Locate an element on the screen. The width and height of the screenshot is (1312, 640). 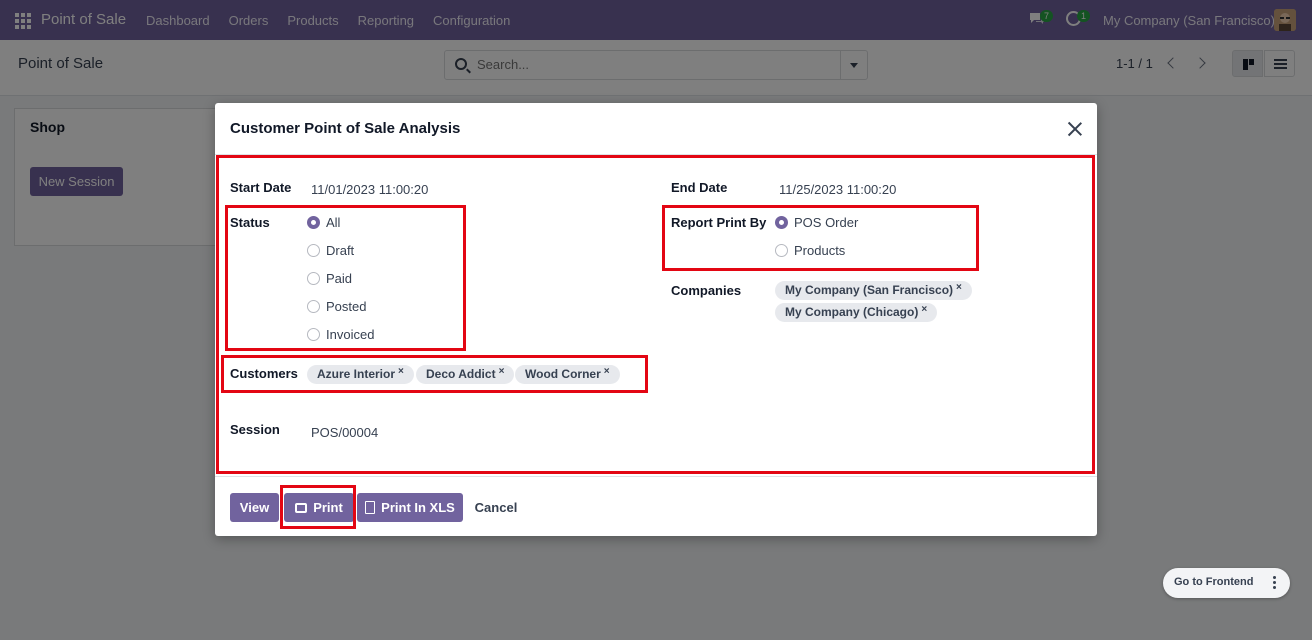
printer-icon is located at coordinates (301, 508).